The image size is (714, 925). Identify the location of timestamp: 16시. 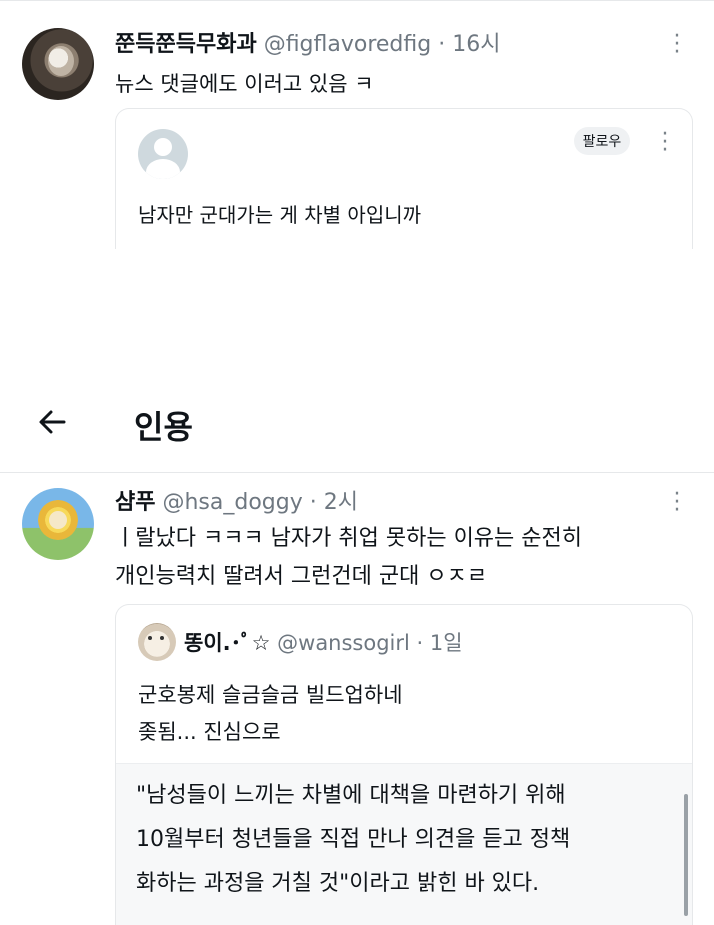
(476, 44).